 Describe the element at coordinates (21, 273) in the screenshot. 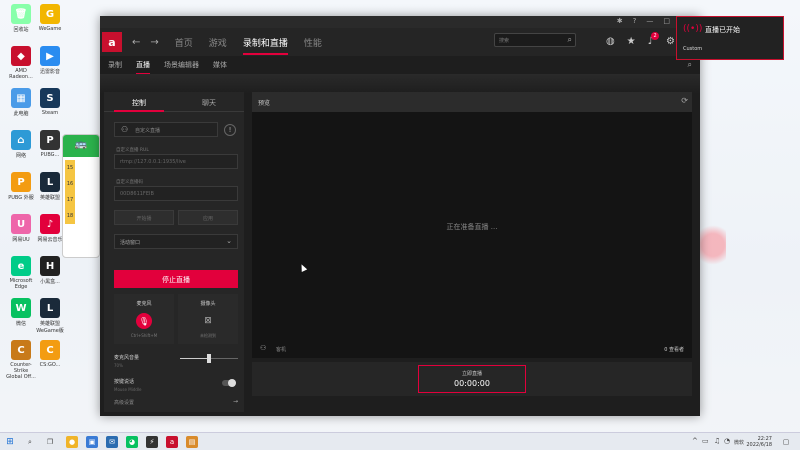

I see `desktop-shortcut: e Microsoft Edge` at that location.